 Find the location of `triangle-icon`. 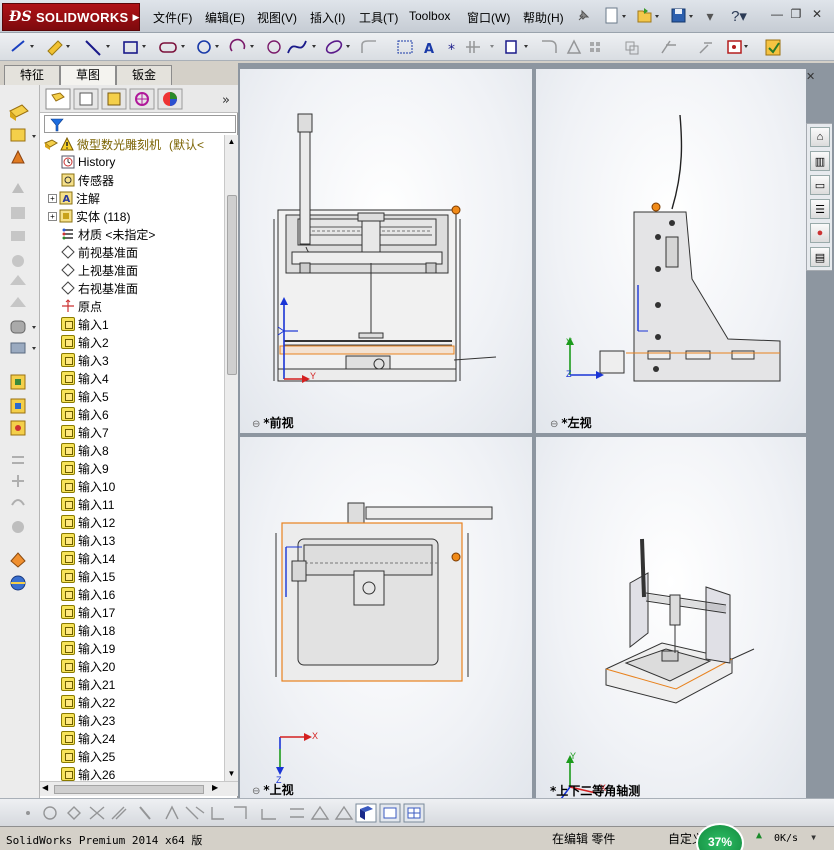

triangle-icon is located at coordinates (320, 812).